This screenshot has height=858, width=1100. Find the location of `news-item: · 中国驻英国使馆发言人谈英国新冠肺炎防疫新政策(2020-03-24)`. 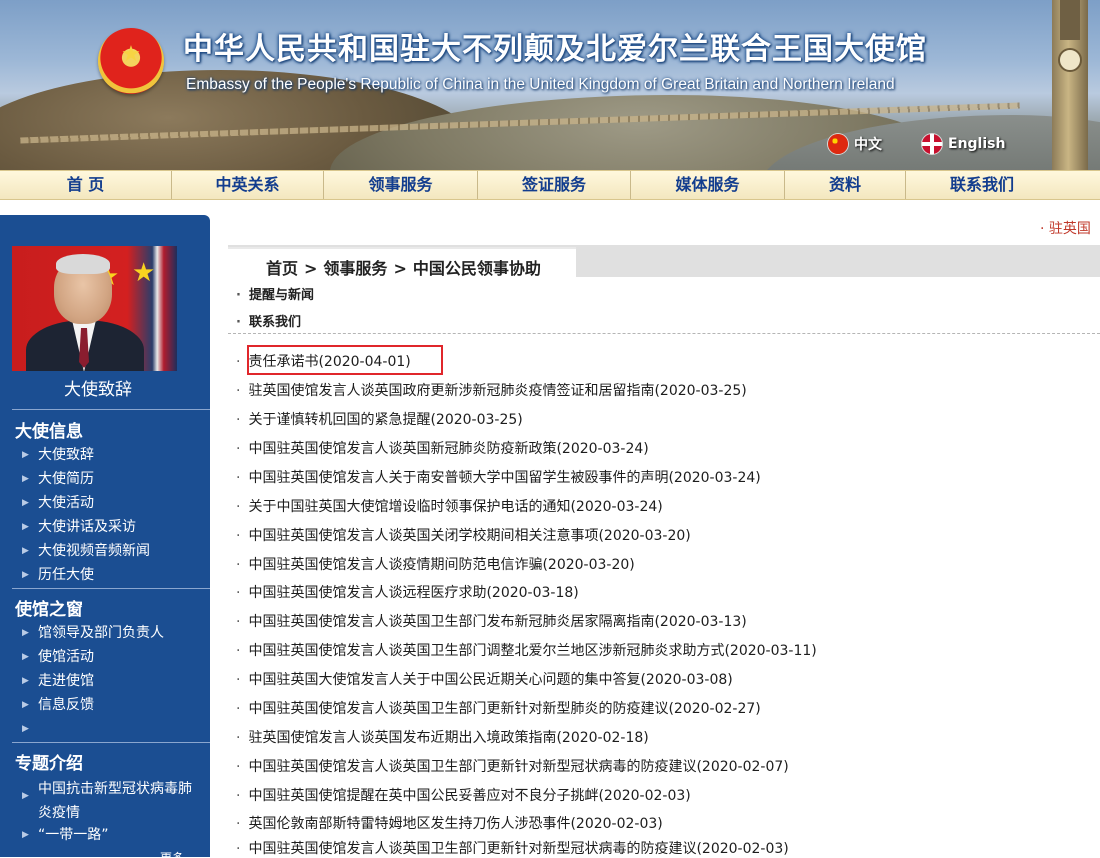

news-item: · 中国驻英国使馆发言人谈英国新冠肺炎防疫新政策(2020-03-24) is located at coordinates (442, 448).